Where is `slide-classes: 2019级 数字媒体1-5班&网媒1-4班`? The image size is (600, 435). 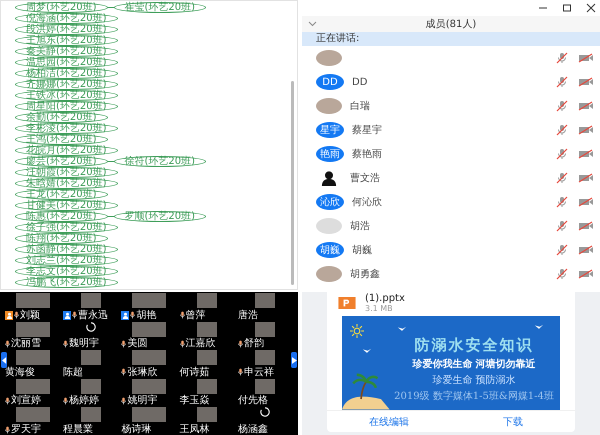 slide-classes: 2019级 数字媒体1-5班&网媒1-4班 is located at coordinates (474, 396).